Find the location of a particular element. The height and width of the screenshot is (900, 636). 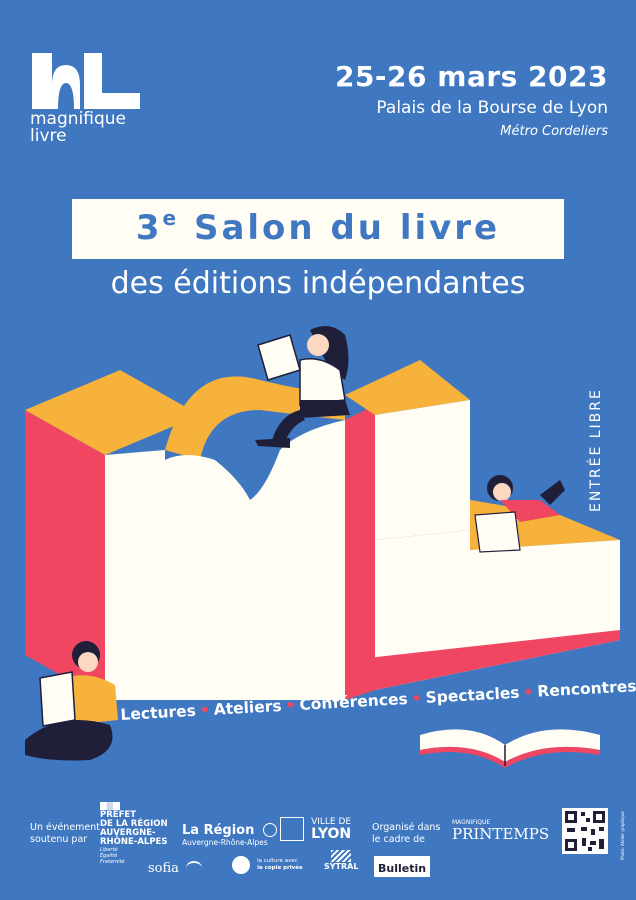

region-sub: Auvergne-Rhône-Alpes is located at coordinates (225, 842).